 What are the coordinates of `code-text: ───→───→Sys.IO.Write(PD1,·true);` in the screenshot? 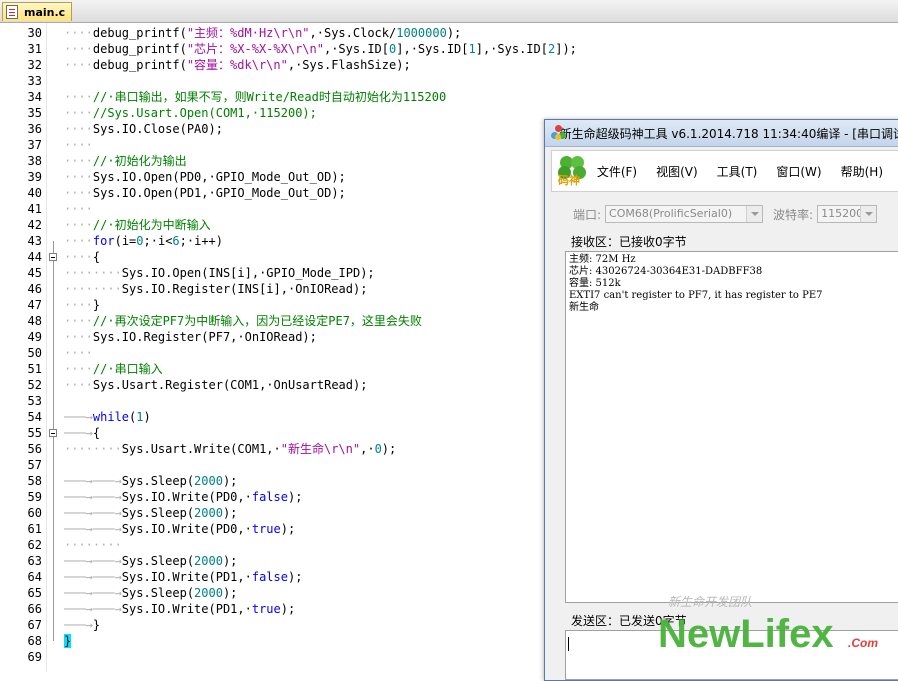 It's located at (179, 609).